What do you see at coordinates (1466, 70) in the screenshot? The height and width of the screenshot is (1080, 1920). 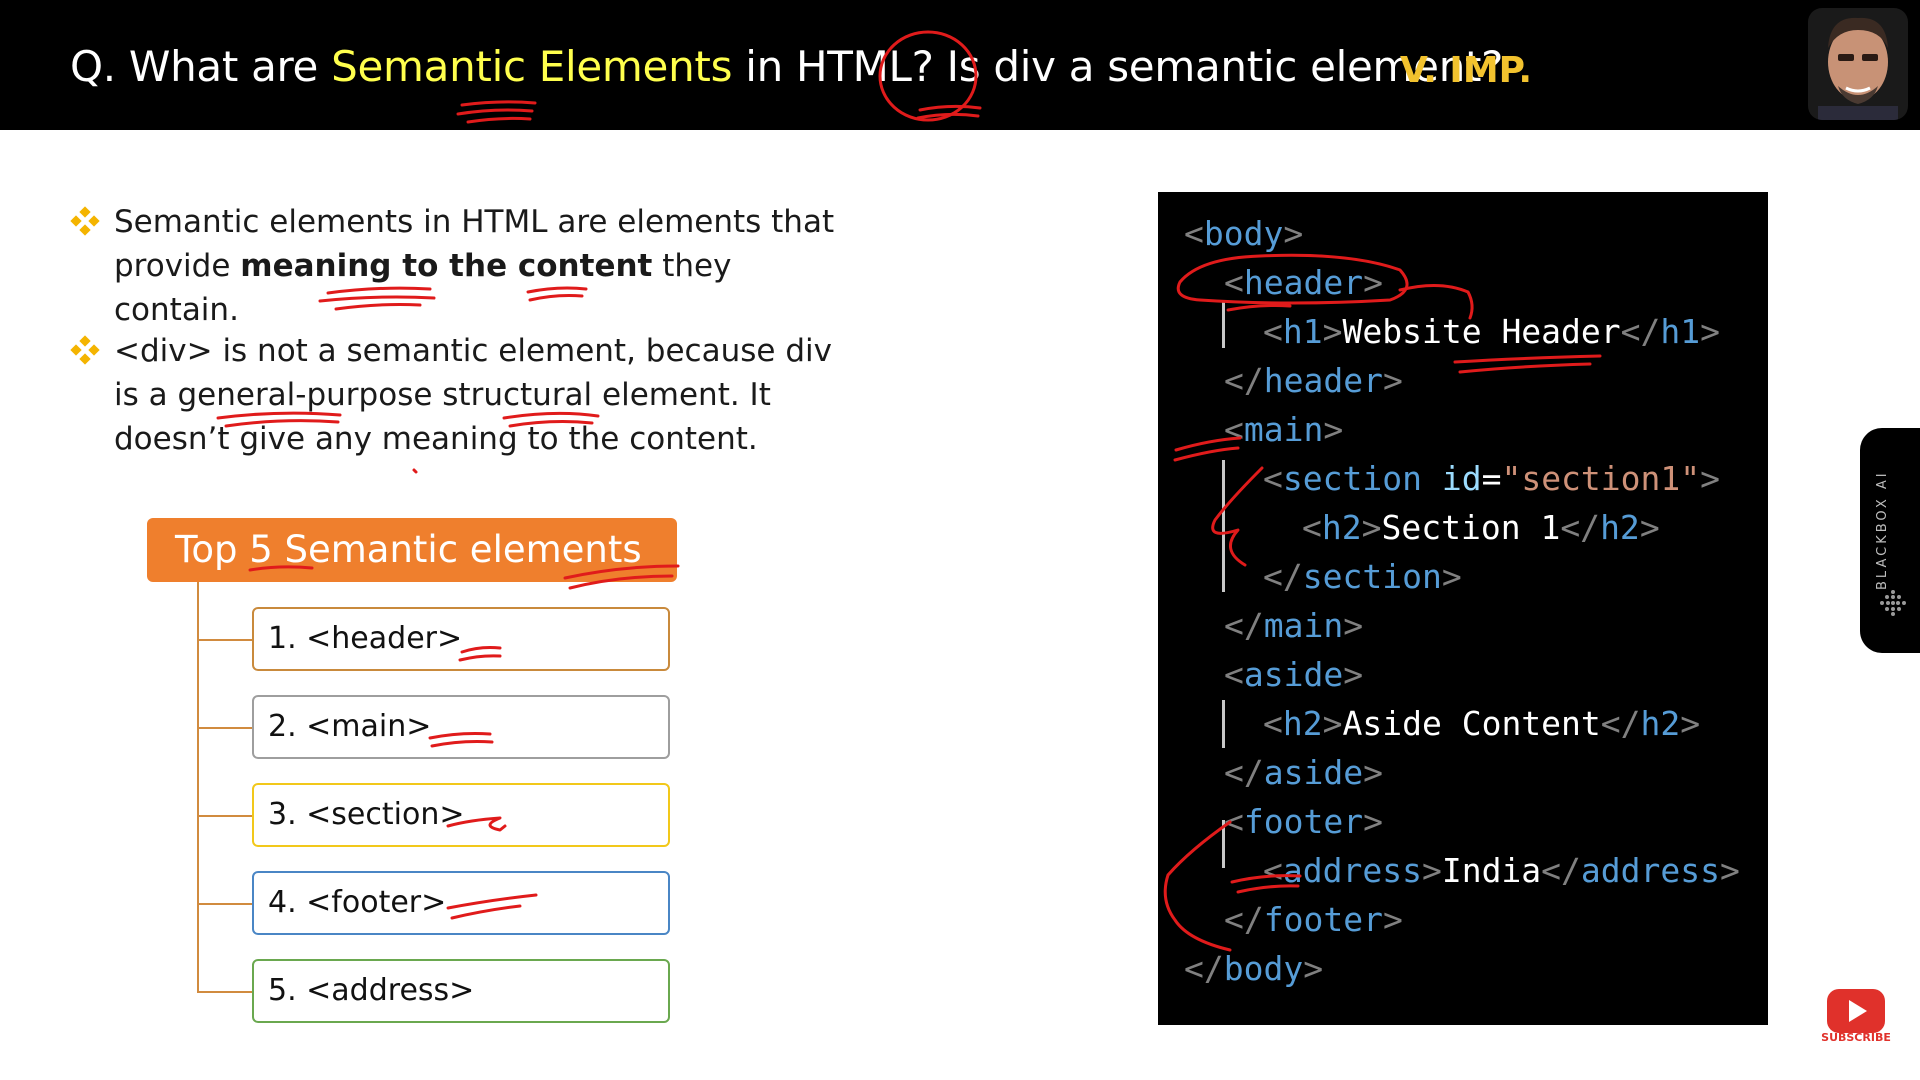 I see `importance-badge: V. IMP.` at bounding box center [1466, 70].